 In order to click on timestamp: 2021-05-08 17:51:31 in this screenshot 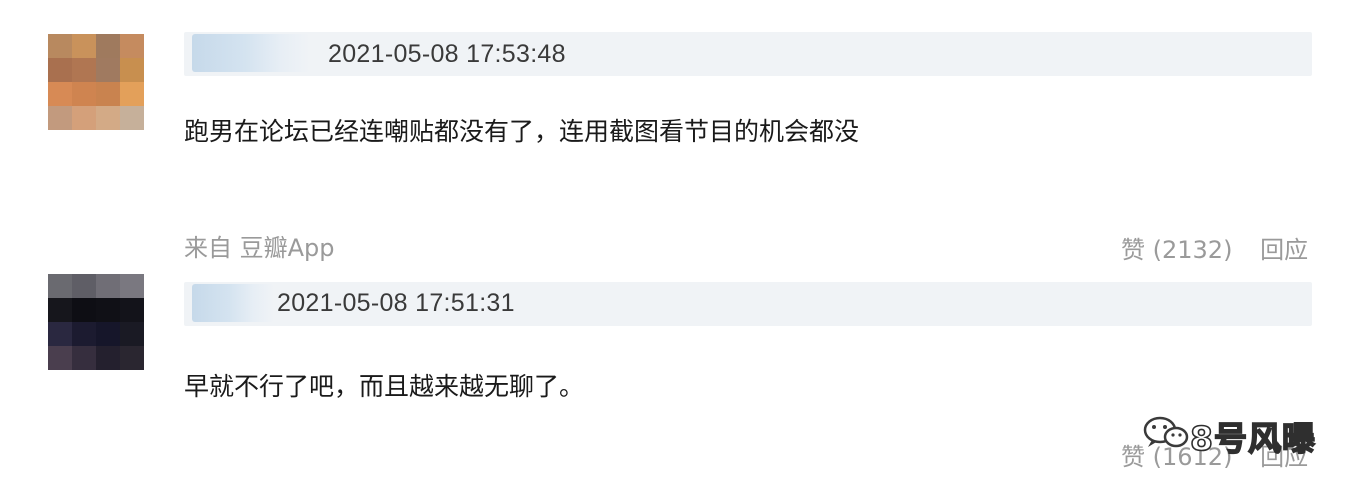, I will do `click(396, 303)`.